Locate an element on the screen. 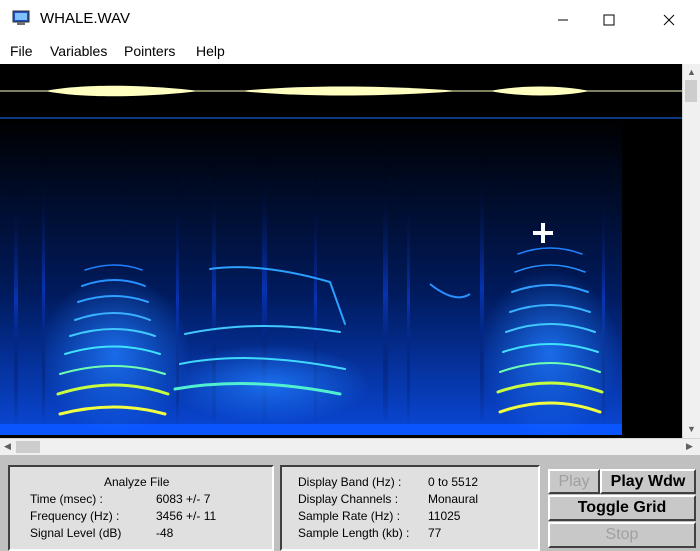 The width and height of the screenshot is (700, 551). frequency-value: 3456 +/- 11 is located at coordinates (186, 516).